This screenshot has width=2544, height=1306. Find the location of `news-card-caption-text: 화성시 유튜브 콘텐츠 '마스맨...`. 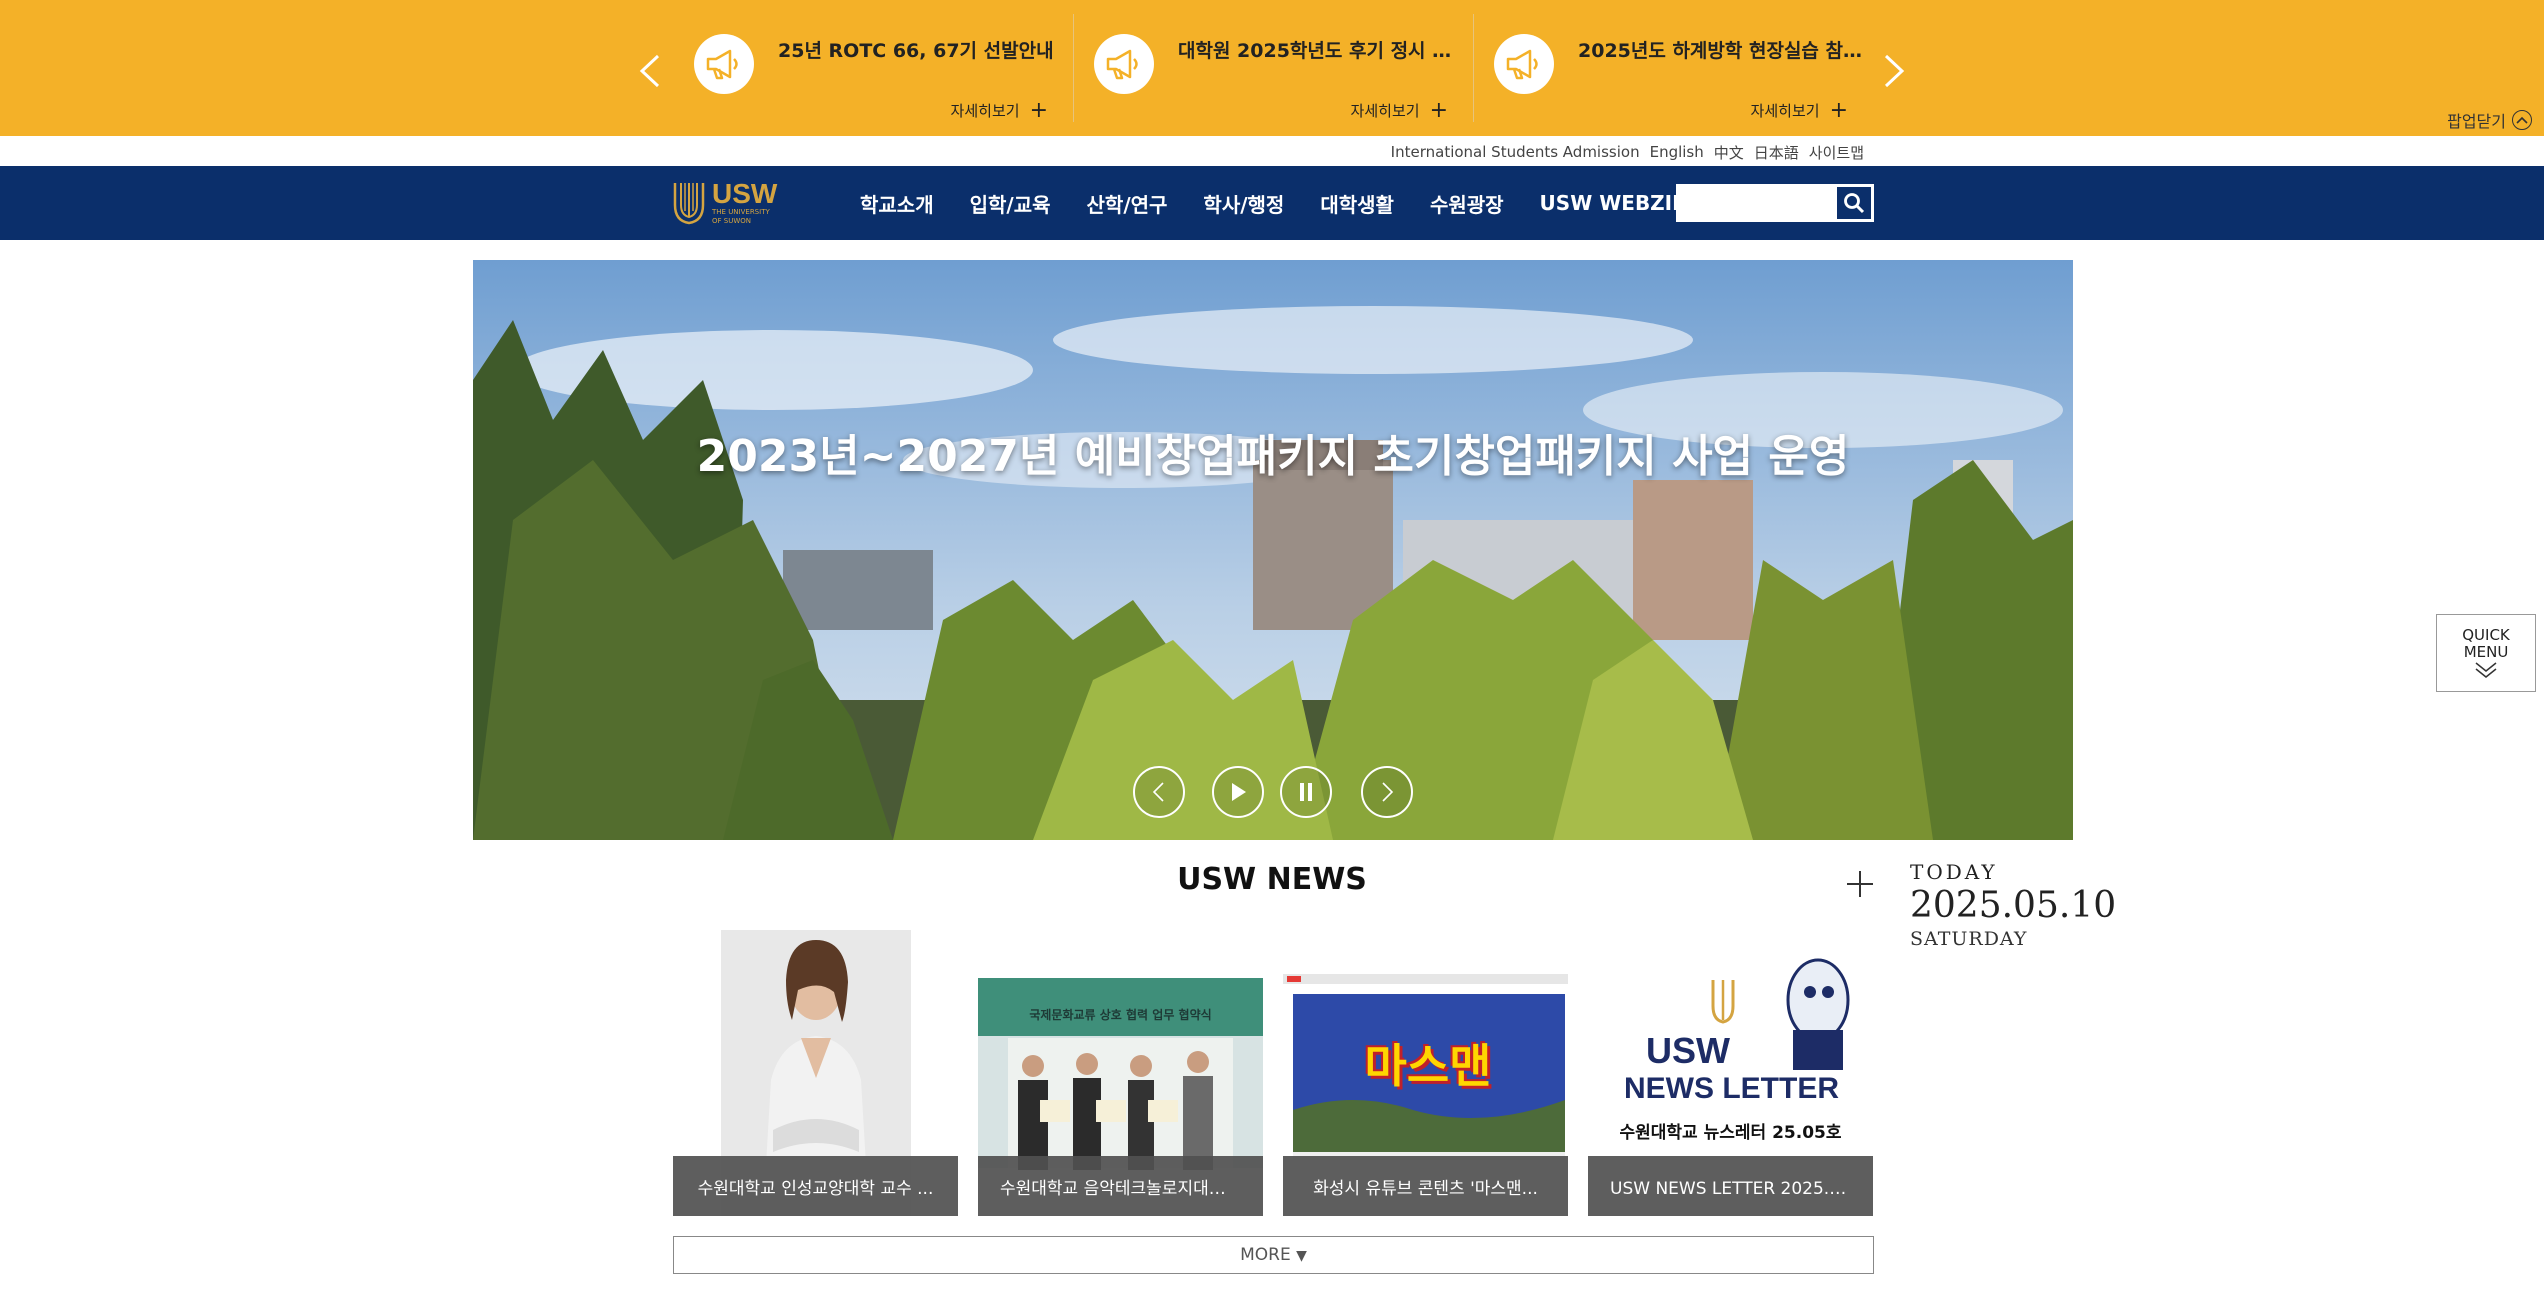

news-card-caption-text: 화성시 유튜브 콘텐츠 '마스맨... is located at coordinates (1425, 1188).